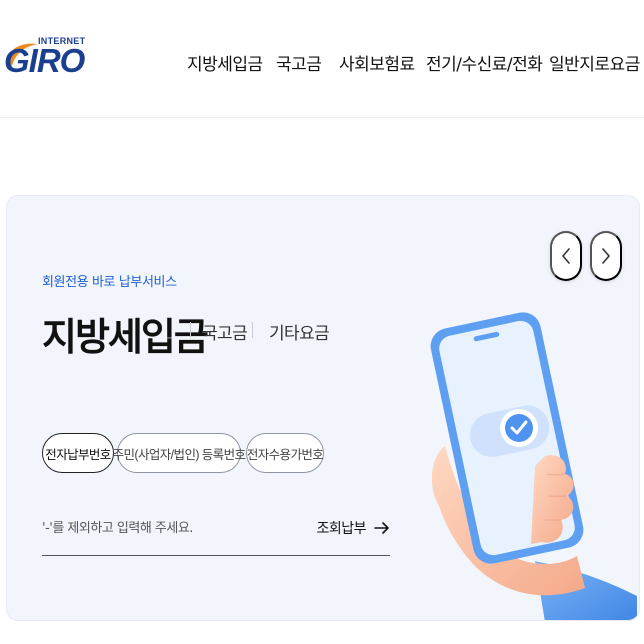 This screenshot has width=644, height=644. I want to click on payment-number-input, so click(177, 528).